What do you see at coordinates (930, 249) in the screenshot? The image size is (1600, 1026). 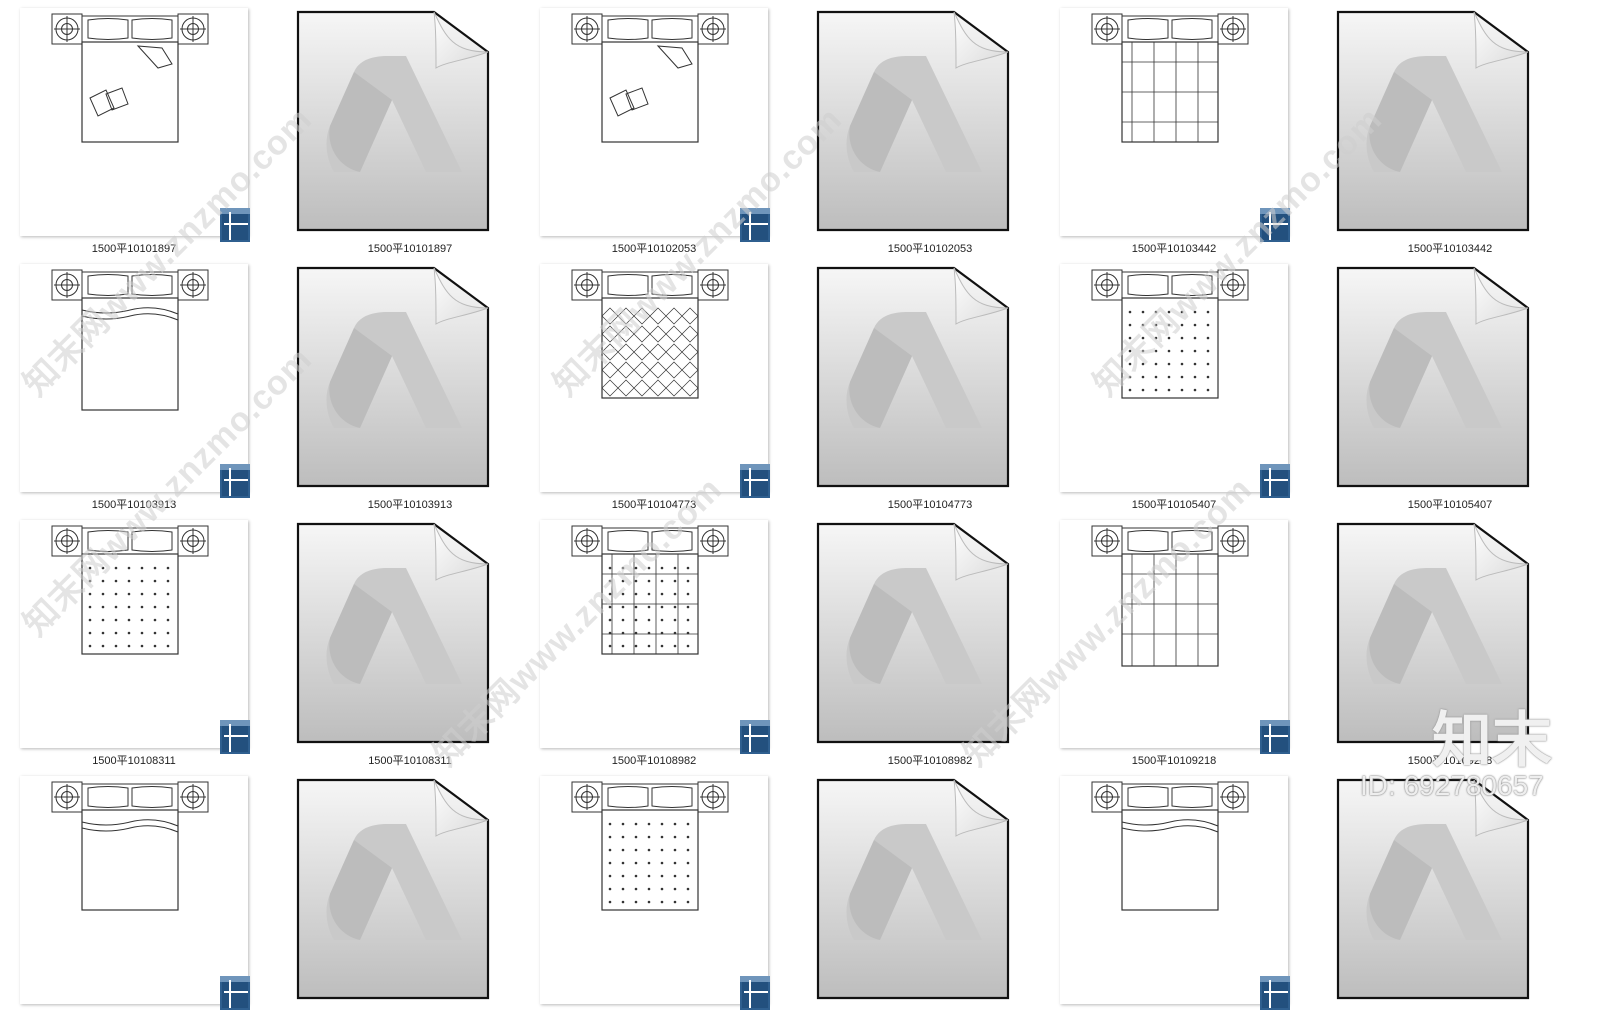 I see `file-name-label: 1500平10102053` at bounding box center [930, 249].